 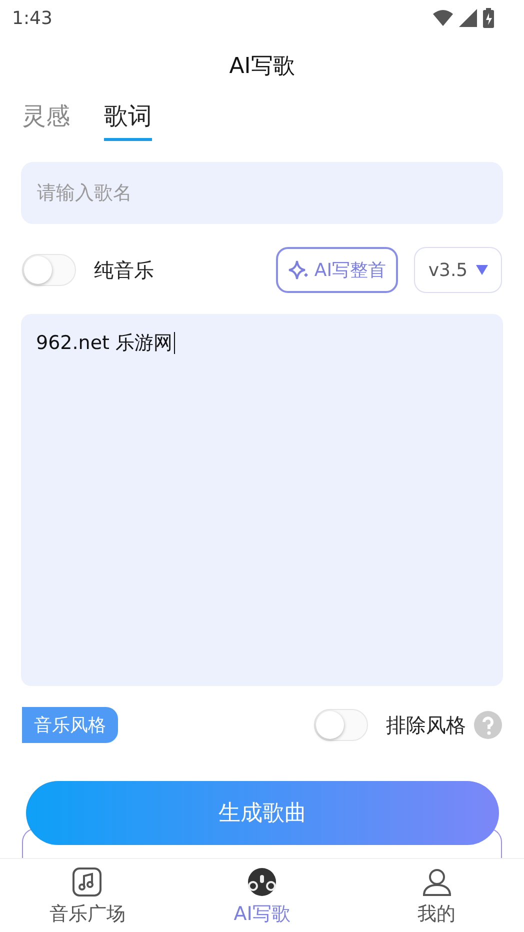 I want to click on caret-icon, so click(x=482, y=270).